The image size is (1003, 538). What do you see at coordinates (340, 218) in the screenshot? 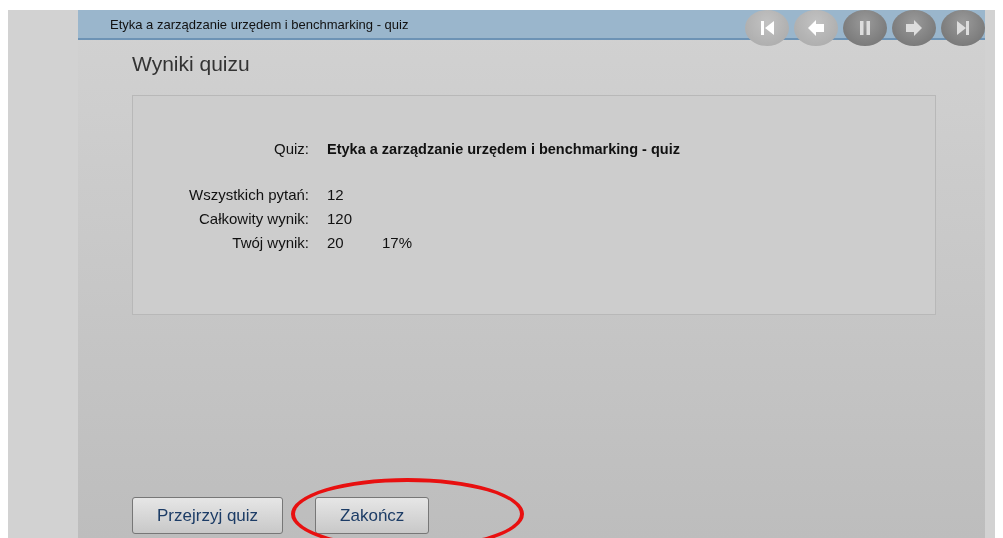
I see `result-value: 120` at bounding box center [340, 218].